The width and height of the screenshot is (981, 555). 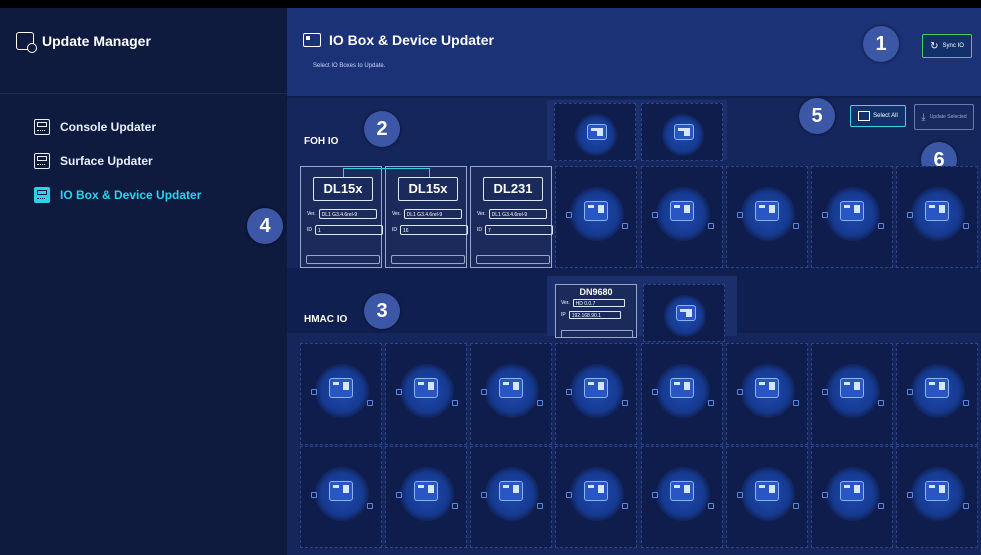 I want to click on badge-2: 2, so click(x=382, y=129).